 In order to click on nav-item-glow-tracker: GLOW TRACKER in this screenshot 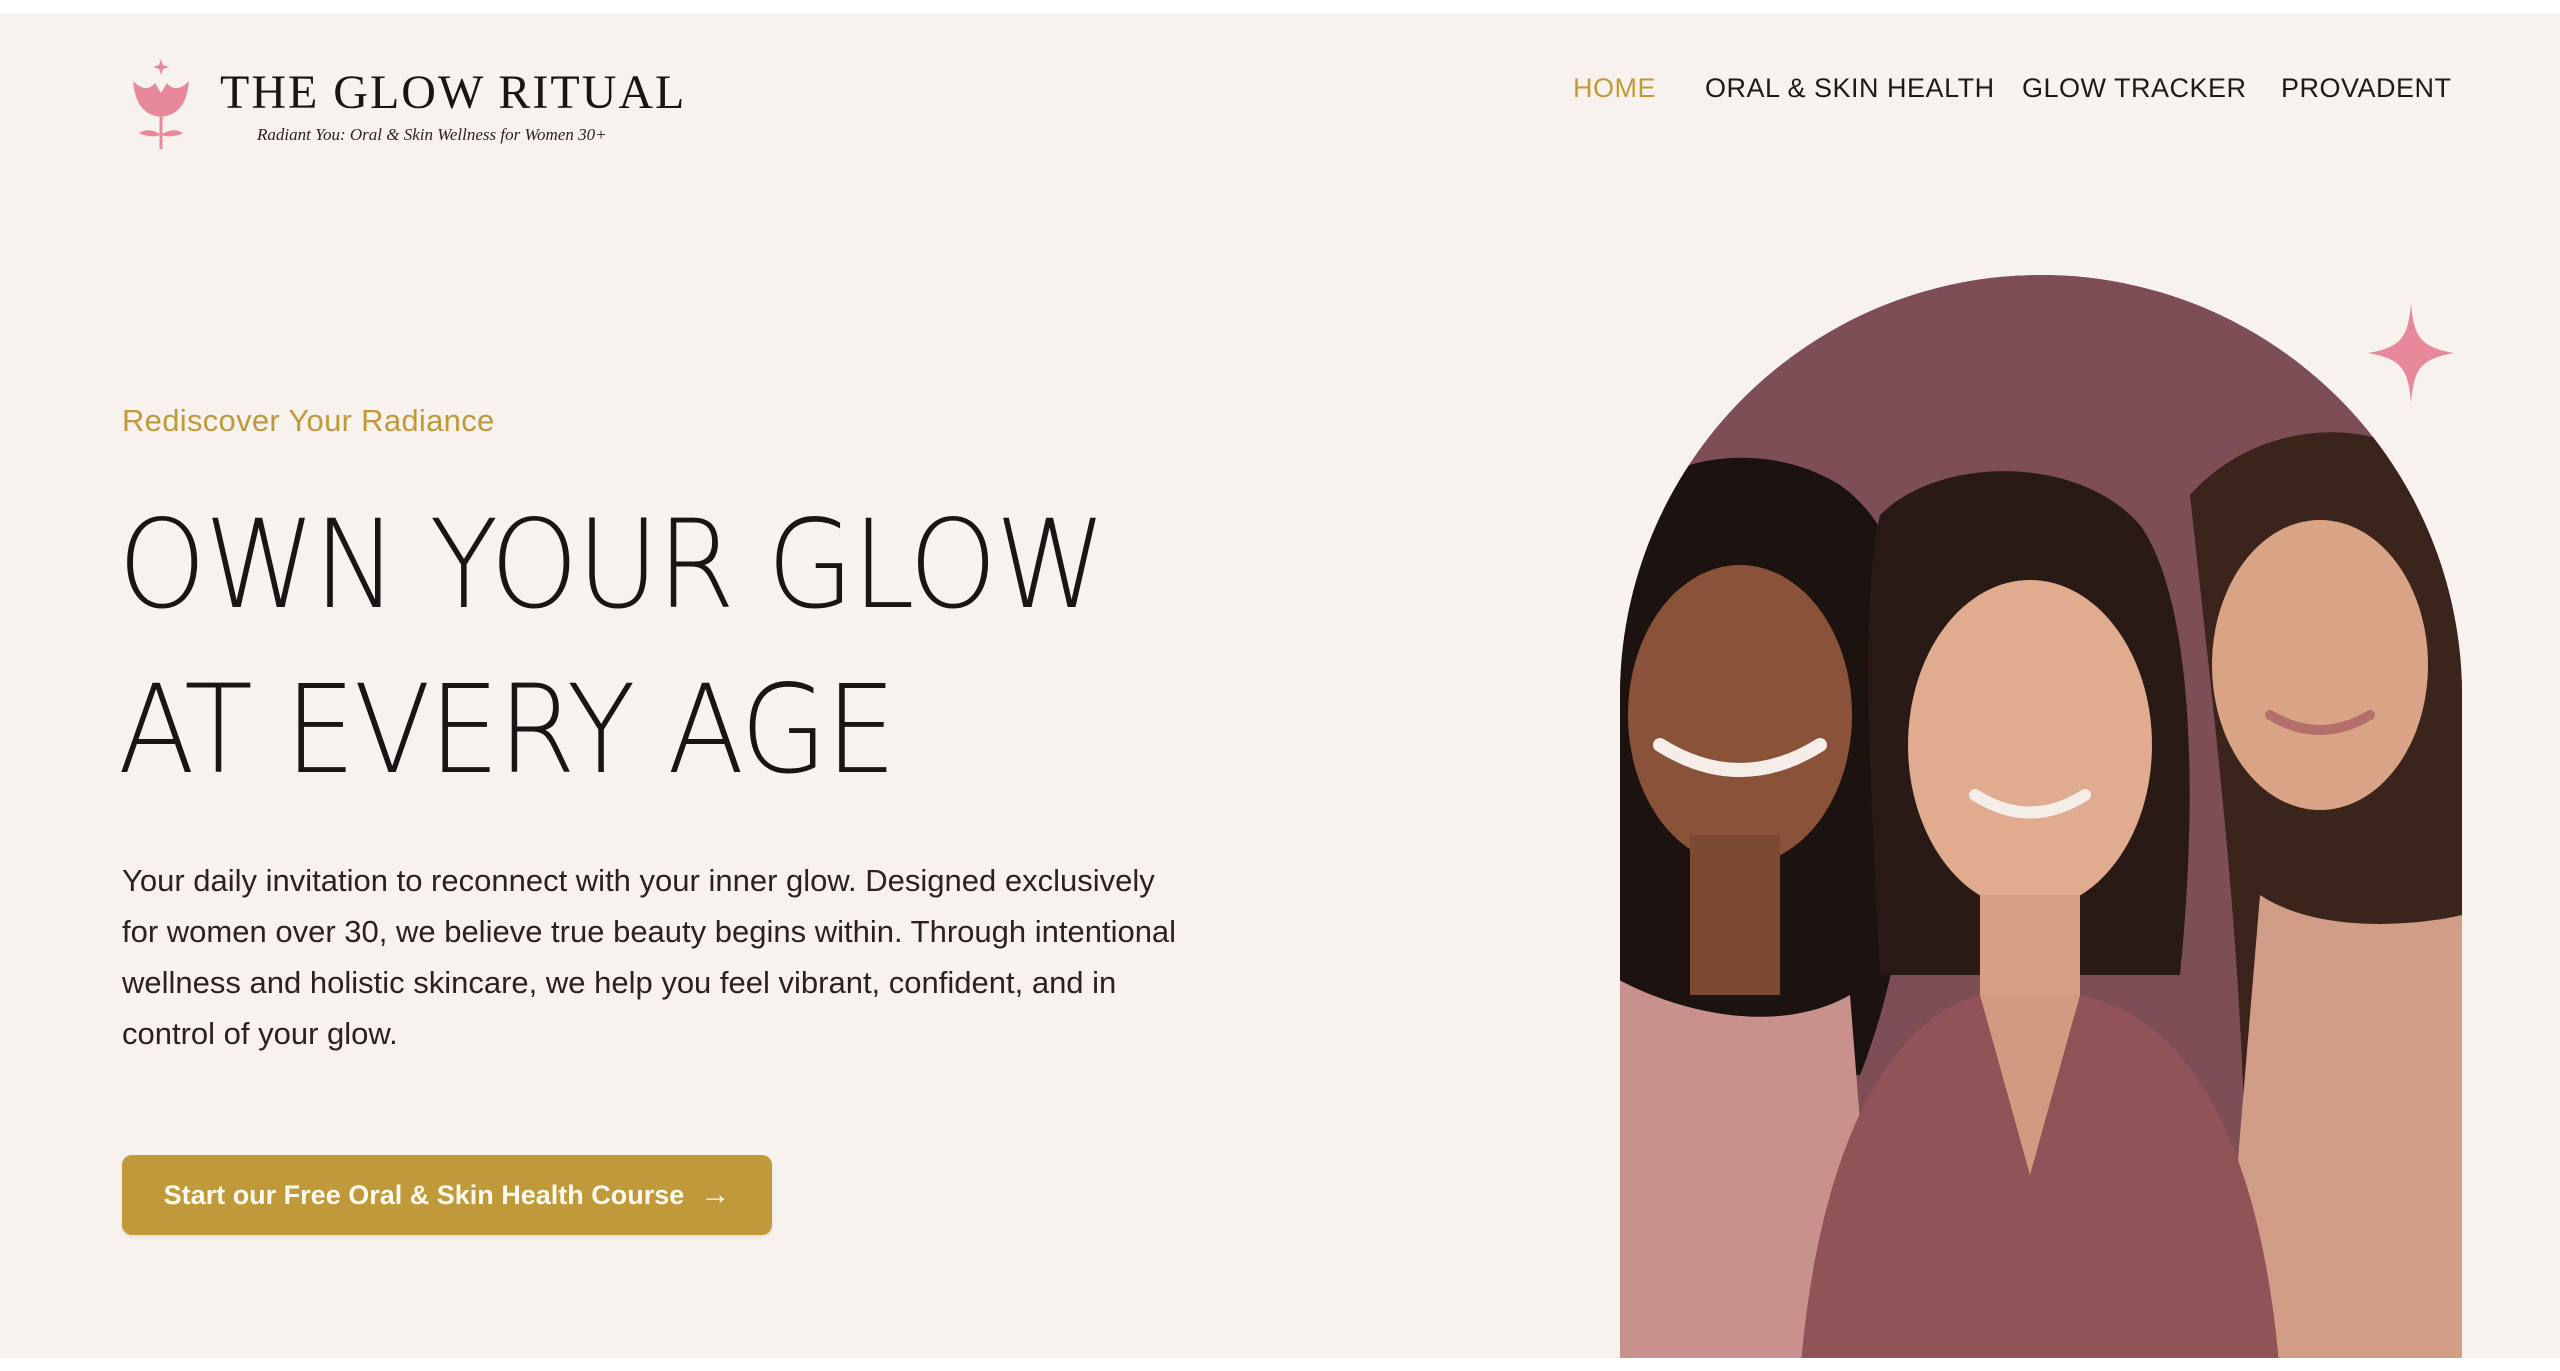, I will do `click(2134, 88)`.